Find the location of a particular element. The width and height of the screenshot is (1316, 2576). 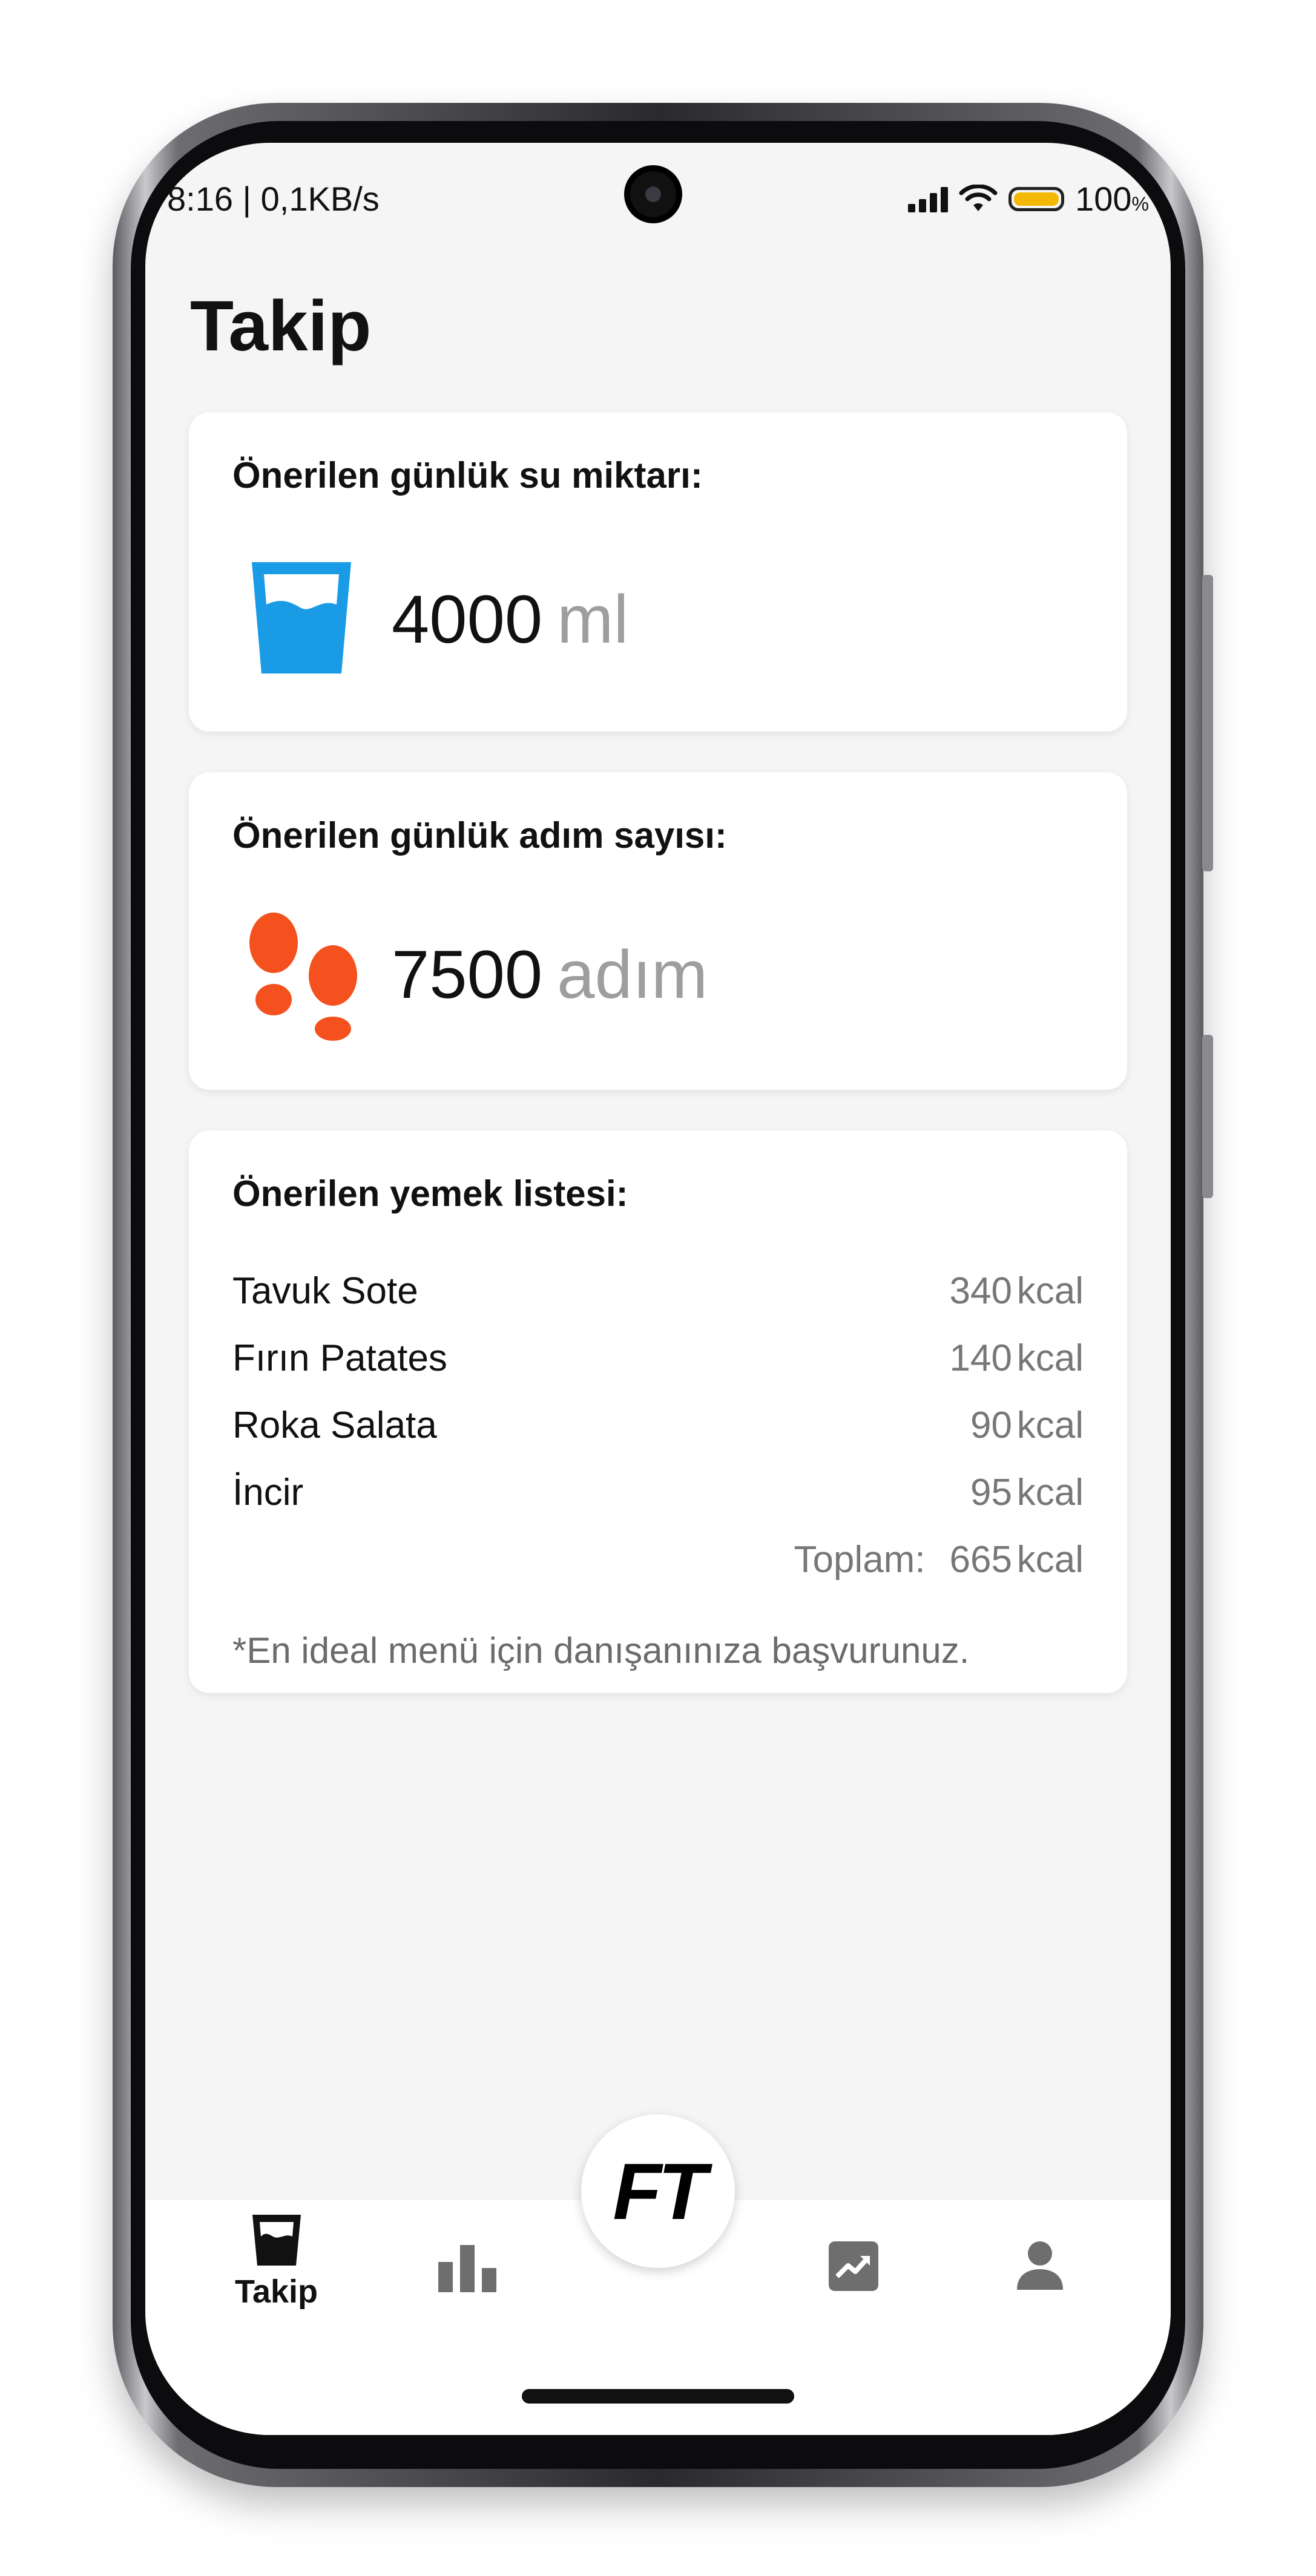

tab-takip: Takip is located at coordinates (276, 2261).